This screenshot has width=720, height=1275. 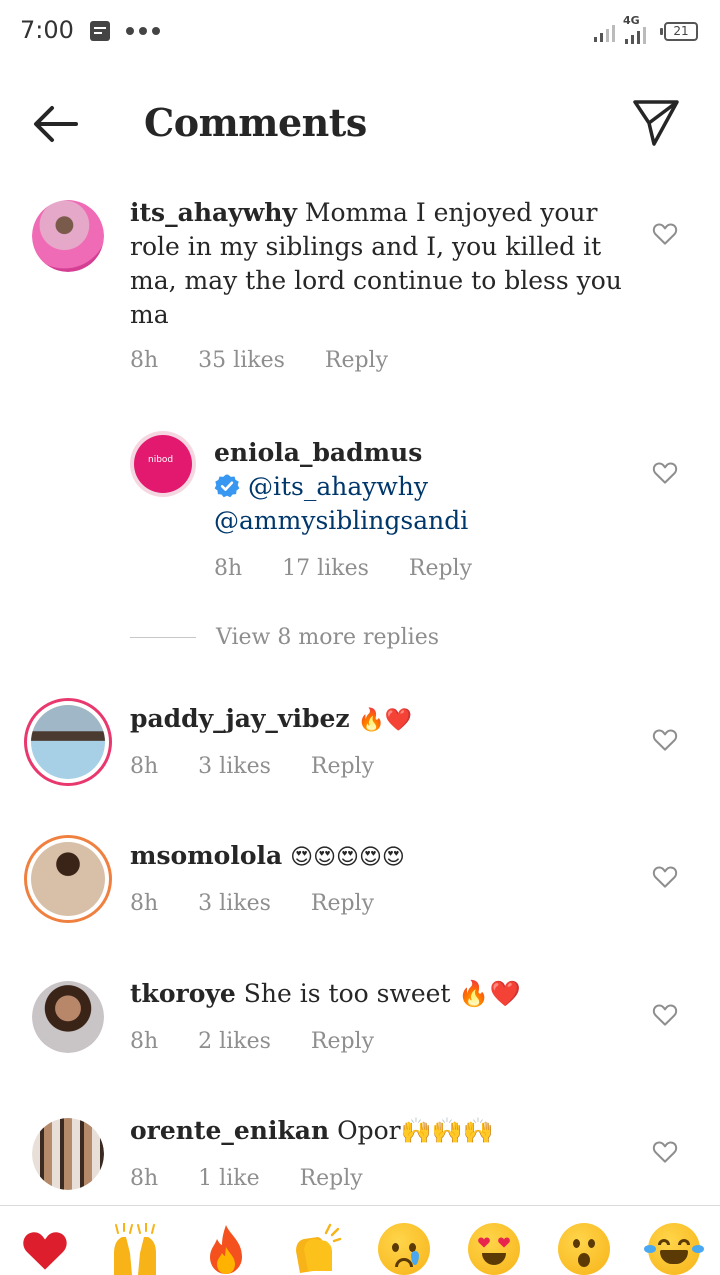 I want to click on mention-link: @ammysiblingsandi, so click(x=424, y=521).